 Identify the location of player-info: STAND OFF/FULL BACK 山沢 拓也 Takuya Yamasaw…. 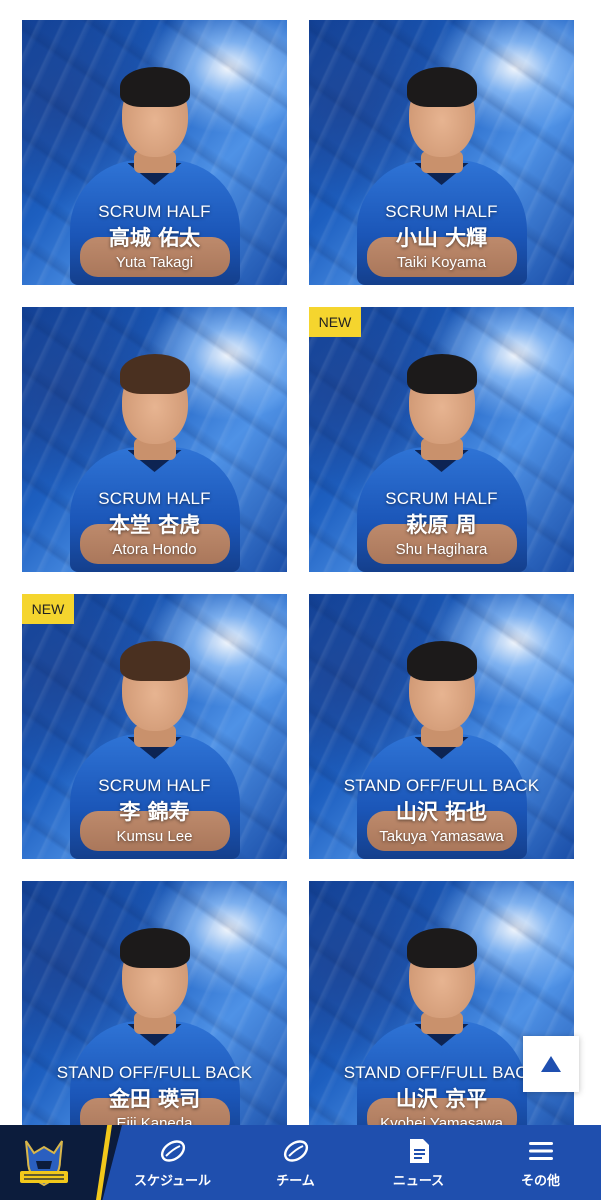
(441, 817).